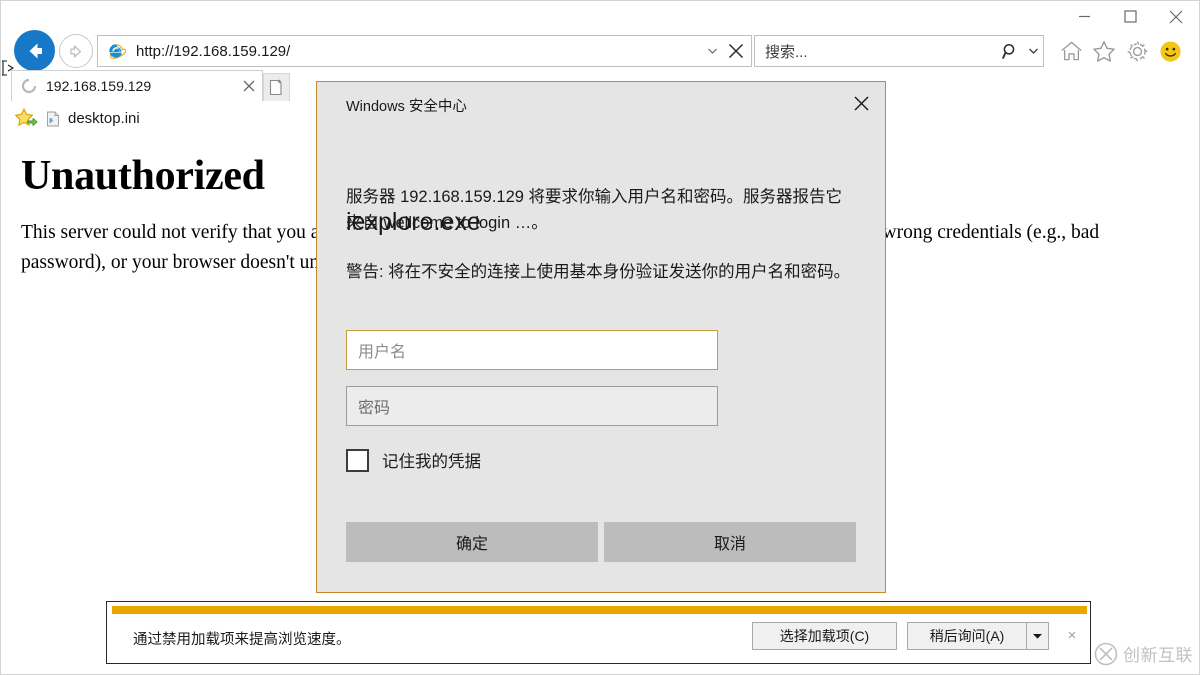 The image size is (1200, 675). I want to click on search-dropdown-icon, so click(1033, 51).